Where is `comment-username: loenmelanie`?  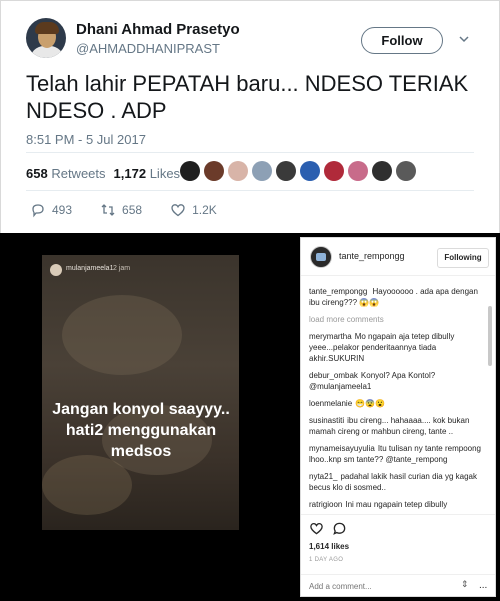
comment-username: loenmelanie is located at coordinates (330, 403).